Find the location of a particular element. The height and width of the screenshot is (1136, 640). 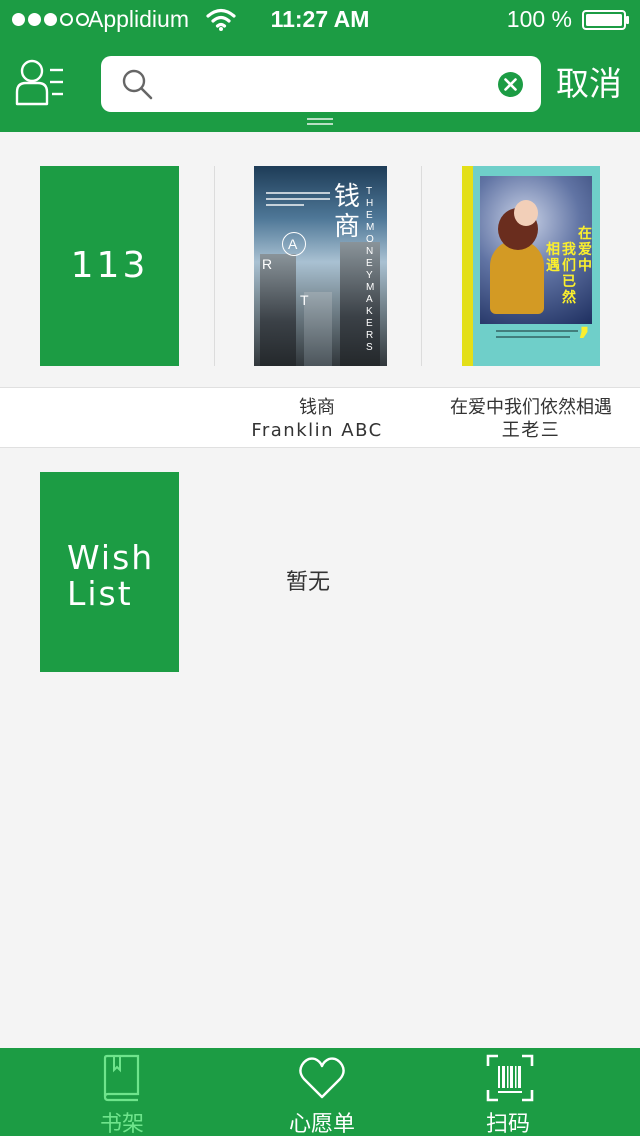

drag-handle is located at coordinates (320, 122).